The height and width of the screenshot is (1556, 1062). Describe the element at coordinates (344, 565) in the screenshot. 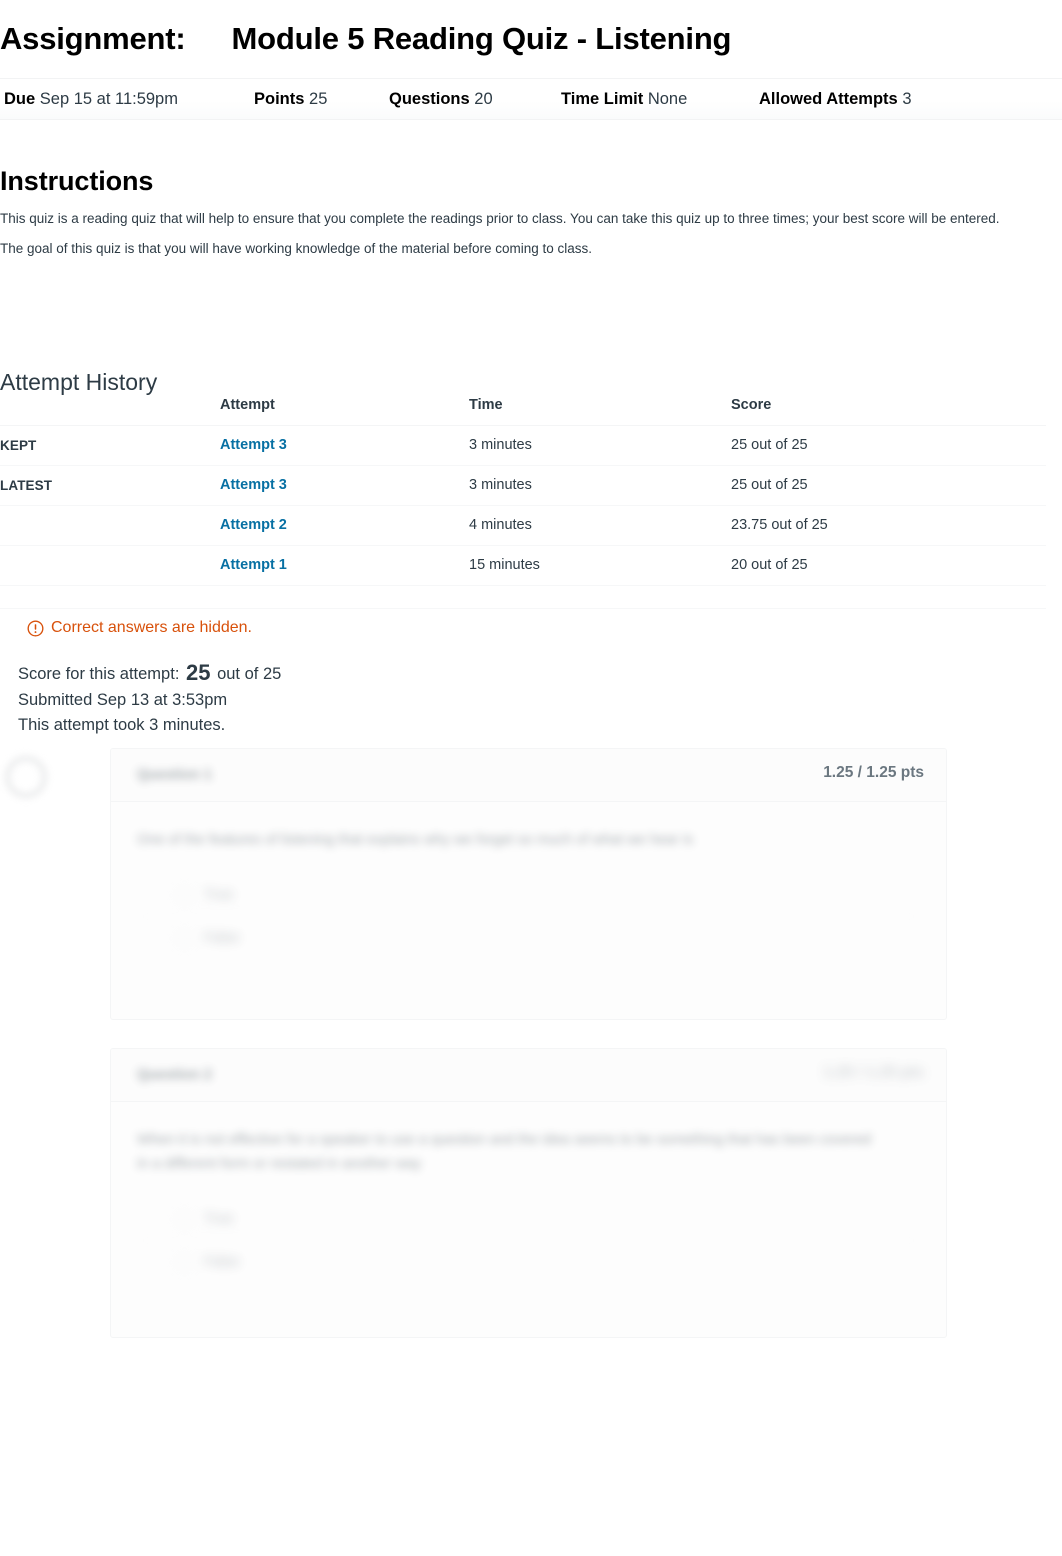

I see `attempt-cell: Attempt 1` at that location.